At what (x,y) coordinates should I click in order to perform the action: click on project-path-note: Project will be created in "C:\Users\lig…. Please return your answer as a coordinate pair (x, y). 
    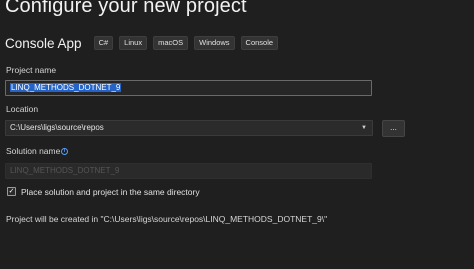
    Looking at the image, I should click on (167, 219).